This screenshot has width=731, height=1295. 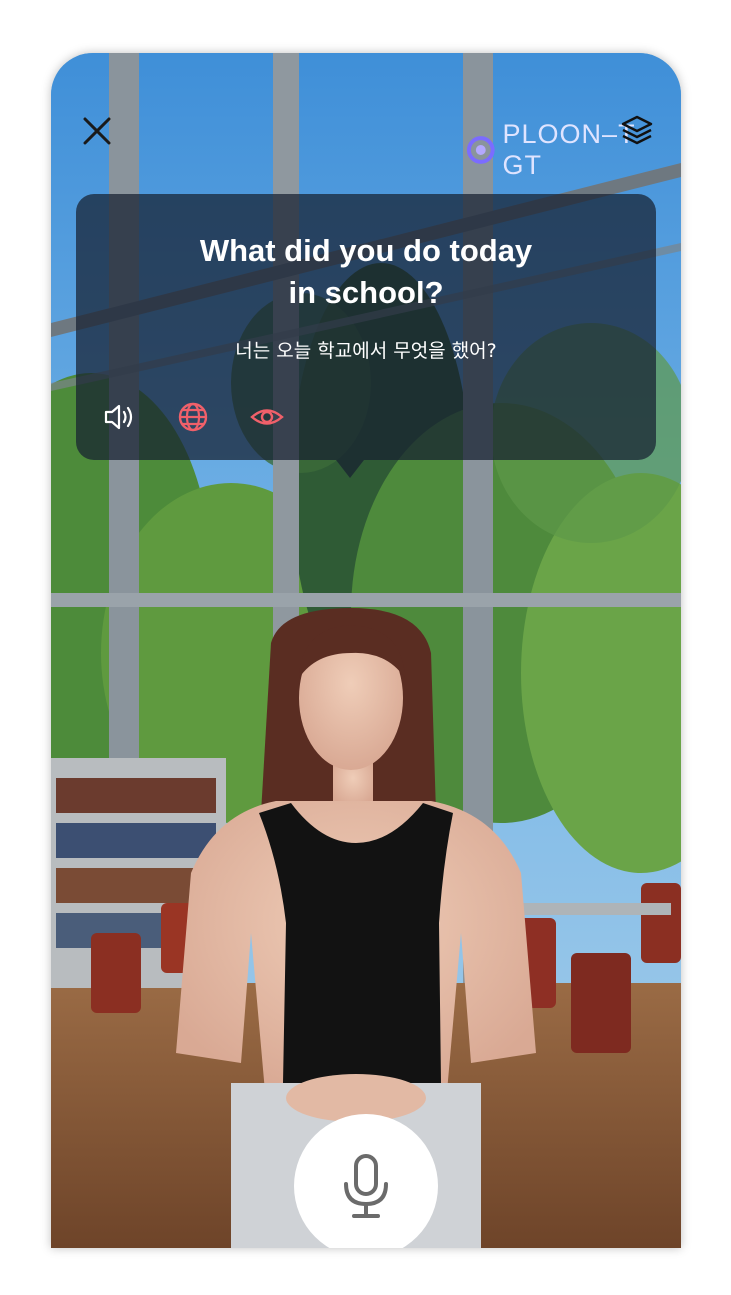 What do you see at coordinates (97, 131) in the screenshot?
I see `close-icon` at bounding box center [97, 131].